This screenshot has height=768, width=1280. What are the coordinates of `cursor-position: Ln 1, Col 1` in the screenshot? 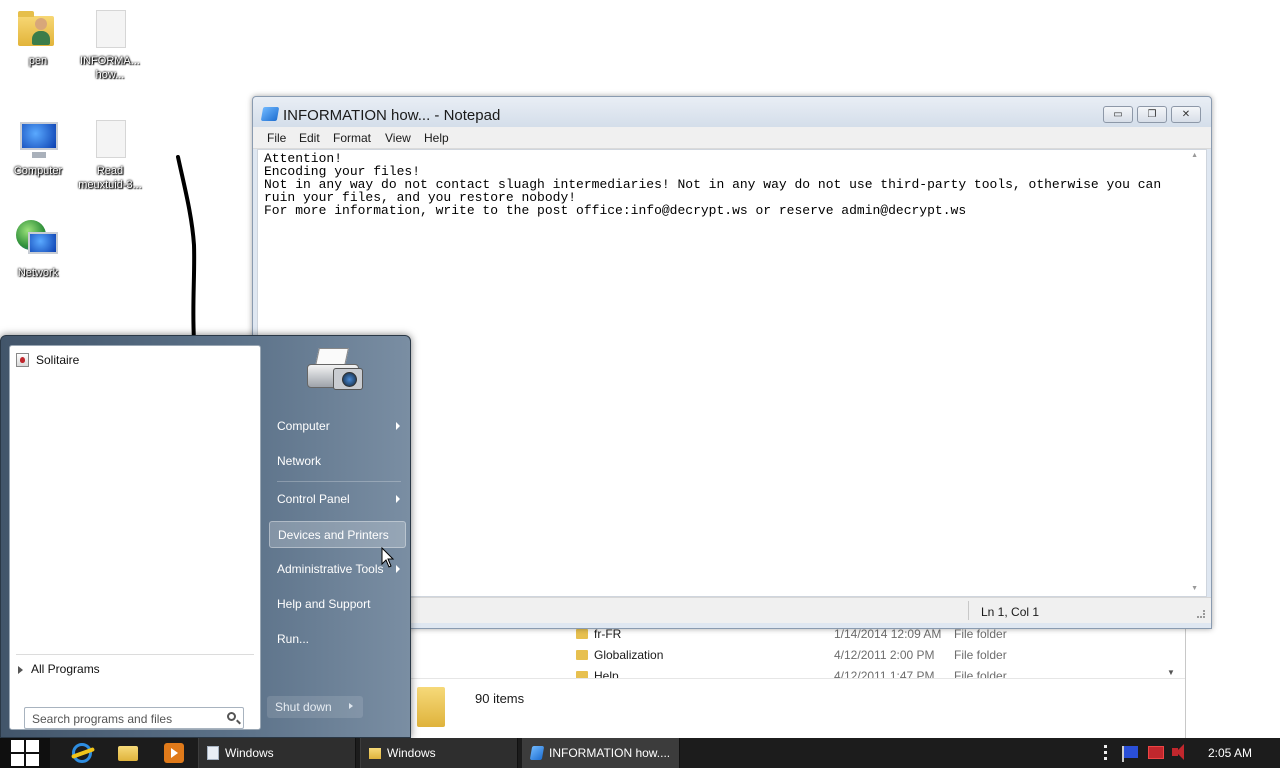 It's located at (1010, 612).